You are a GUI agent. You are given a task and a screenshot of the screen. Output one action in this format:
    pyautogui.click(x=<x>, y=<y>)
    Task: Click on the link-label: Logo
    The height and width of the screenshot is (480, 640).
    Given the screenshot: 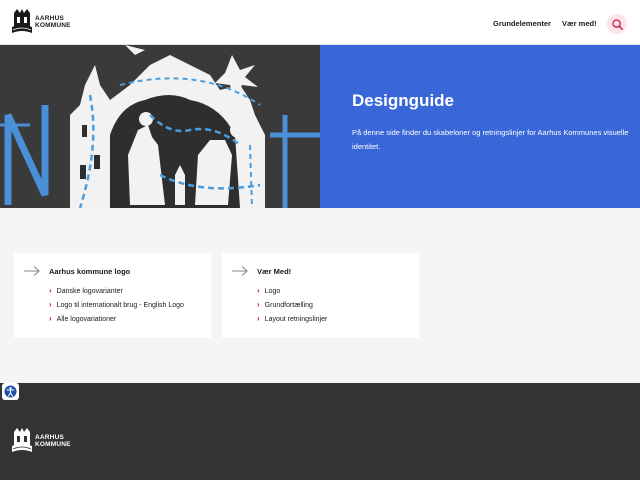 What is the action you would take?
    pyautogui.click(x=272, y=291)
    